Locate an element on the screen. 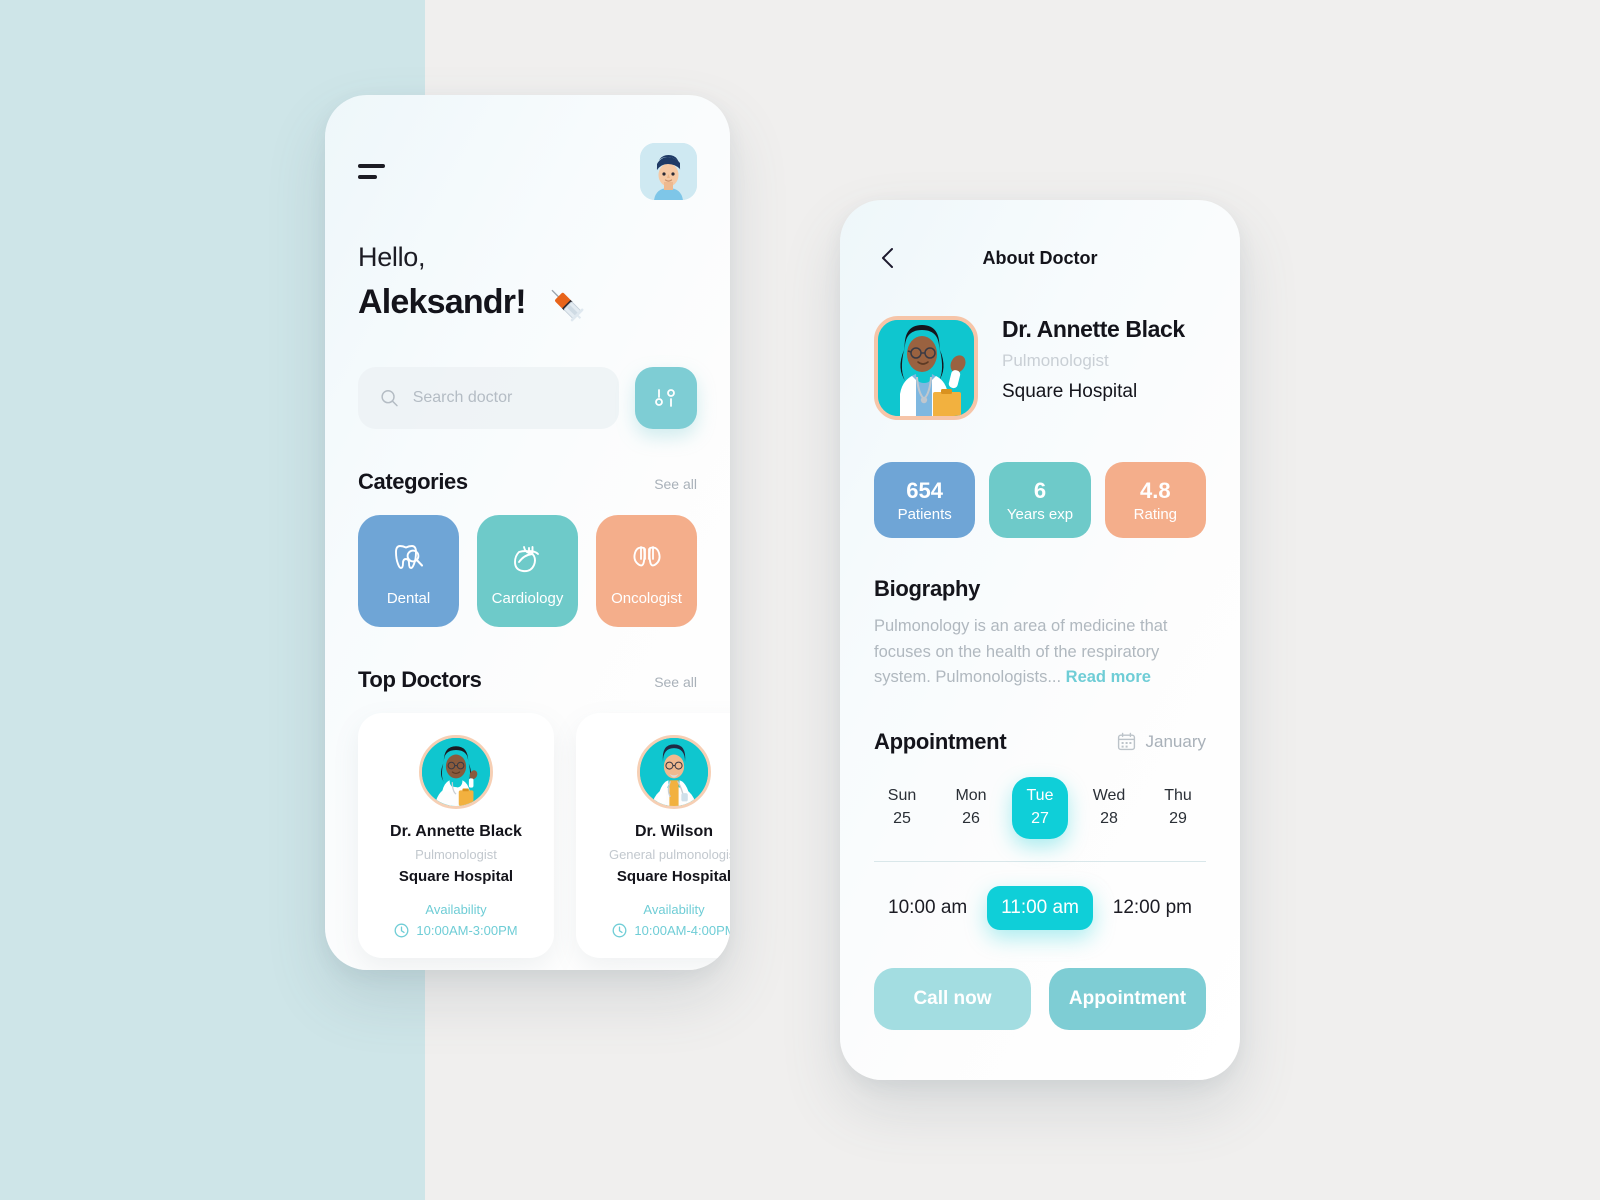 The image size is (1600, 1200). day-name: Mon is located at coordinates (971, 796).